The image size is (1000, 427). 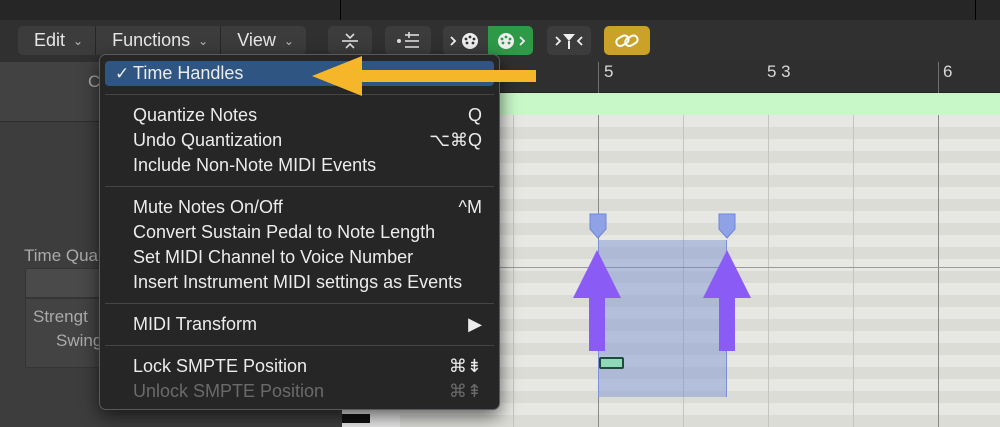 What do you see at coordinates (299, 207) in the screenshot?
I see `menu-item-mute-notes: Mute Notes On/Off ^M` at bounding box center [299, 207].